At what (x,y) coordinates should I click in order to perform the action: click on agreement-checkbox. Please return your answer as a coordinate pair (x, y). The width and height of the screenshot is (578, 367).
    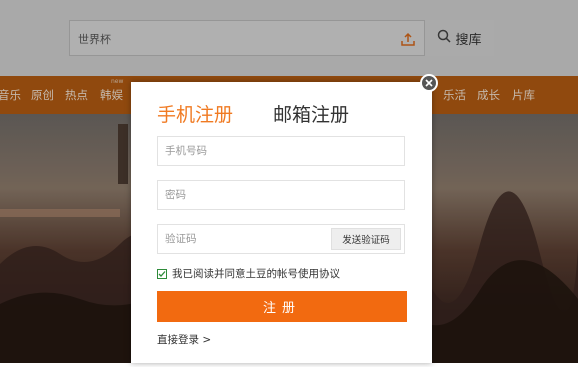
    Looking at the image, I should click on (162, 273).